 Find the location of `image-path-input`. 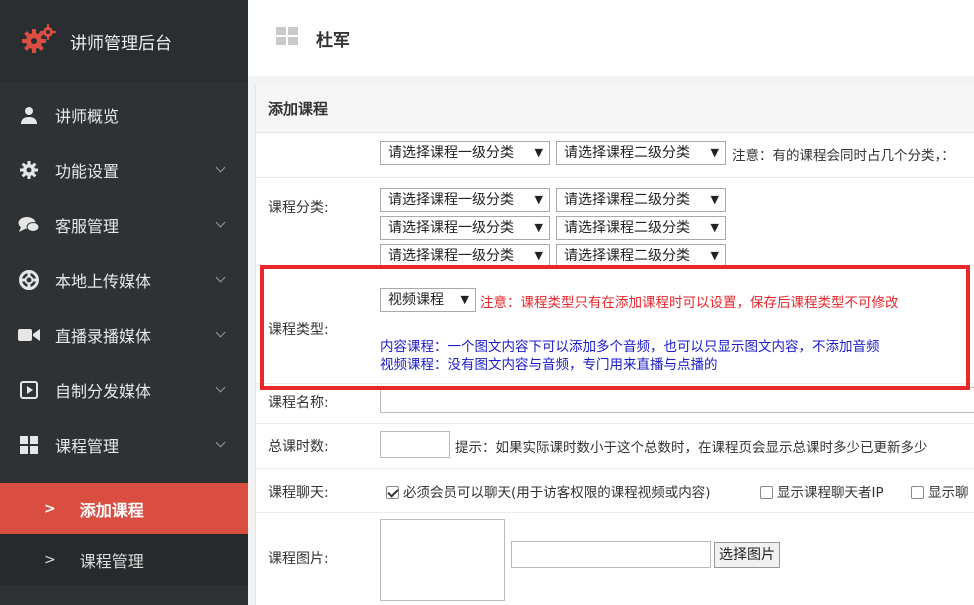

image-path-input is located at coordinates (611, 554).